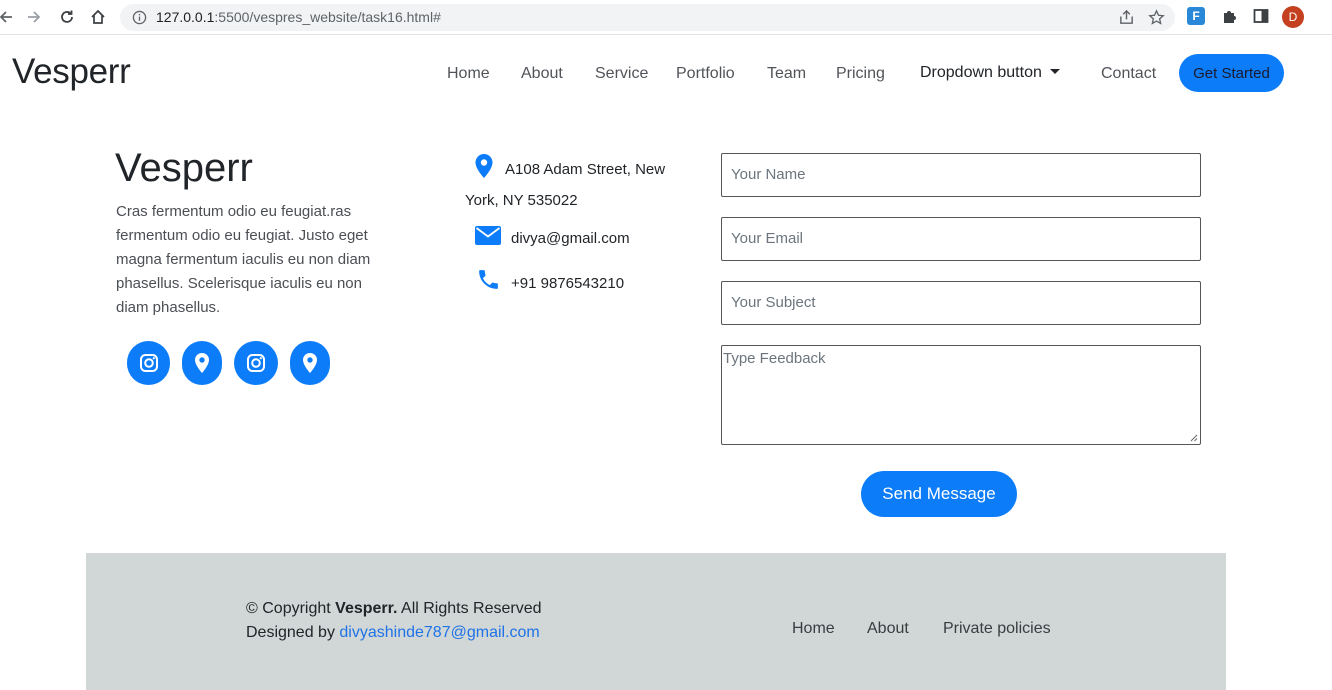 This screenshot has width=1332, height=690. I want to click on dropdown-label: Dropdown button, so click(981, 72).